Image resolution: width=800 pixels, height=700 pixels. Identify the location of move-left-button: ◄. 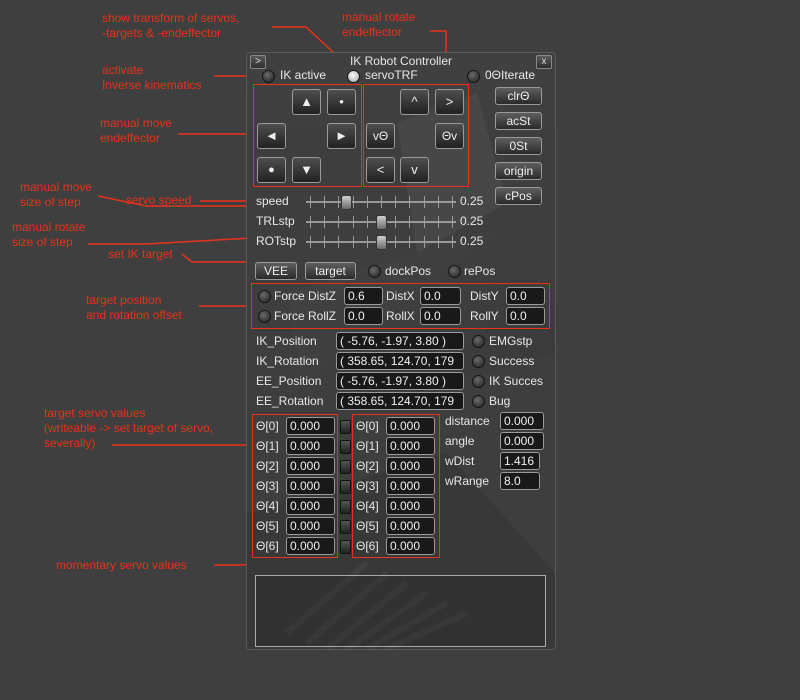
(271, 136).